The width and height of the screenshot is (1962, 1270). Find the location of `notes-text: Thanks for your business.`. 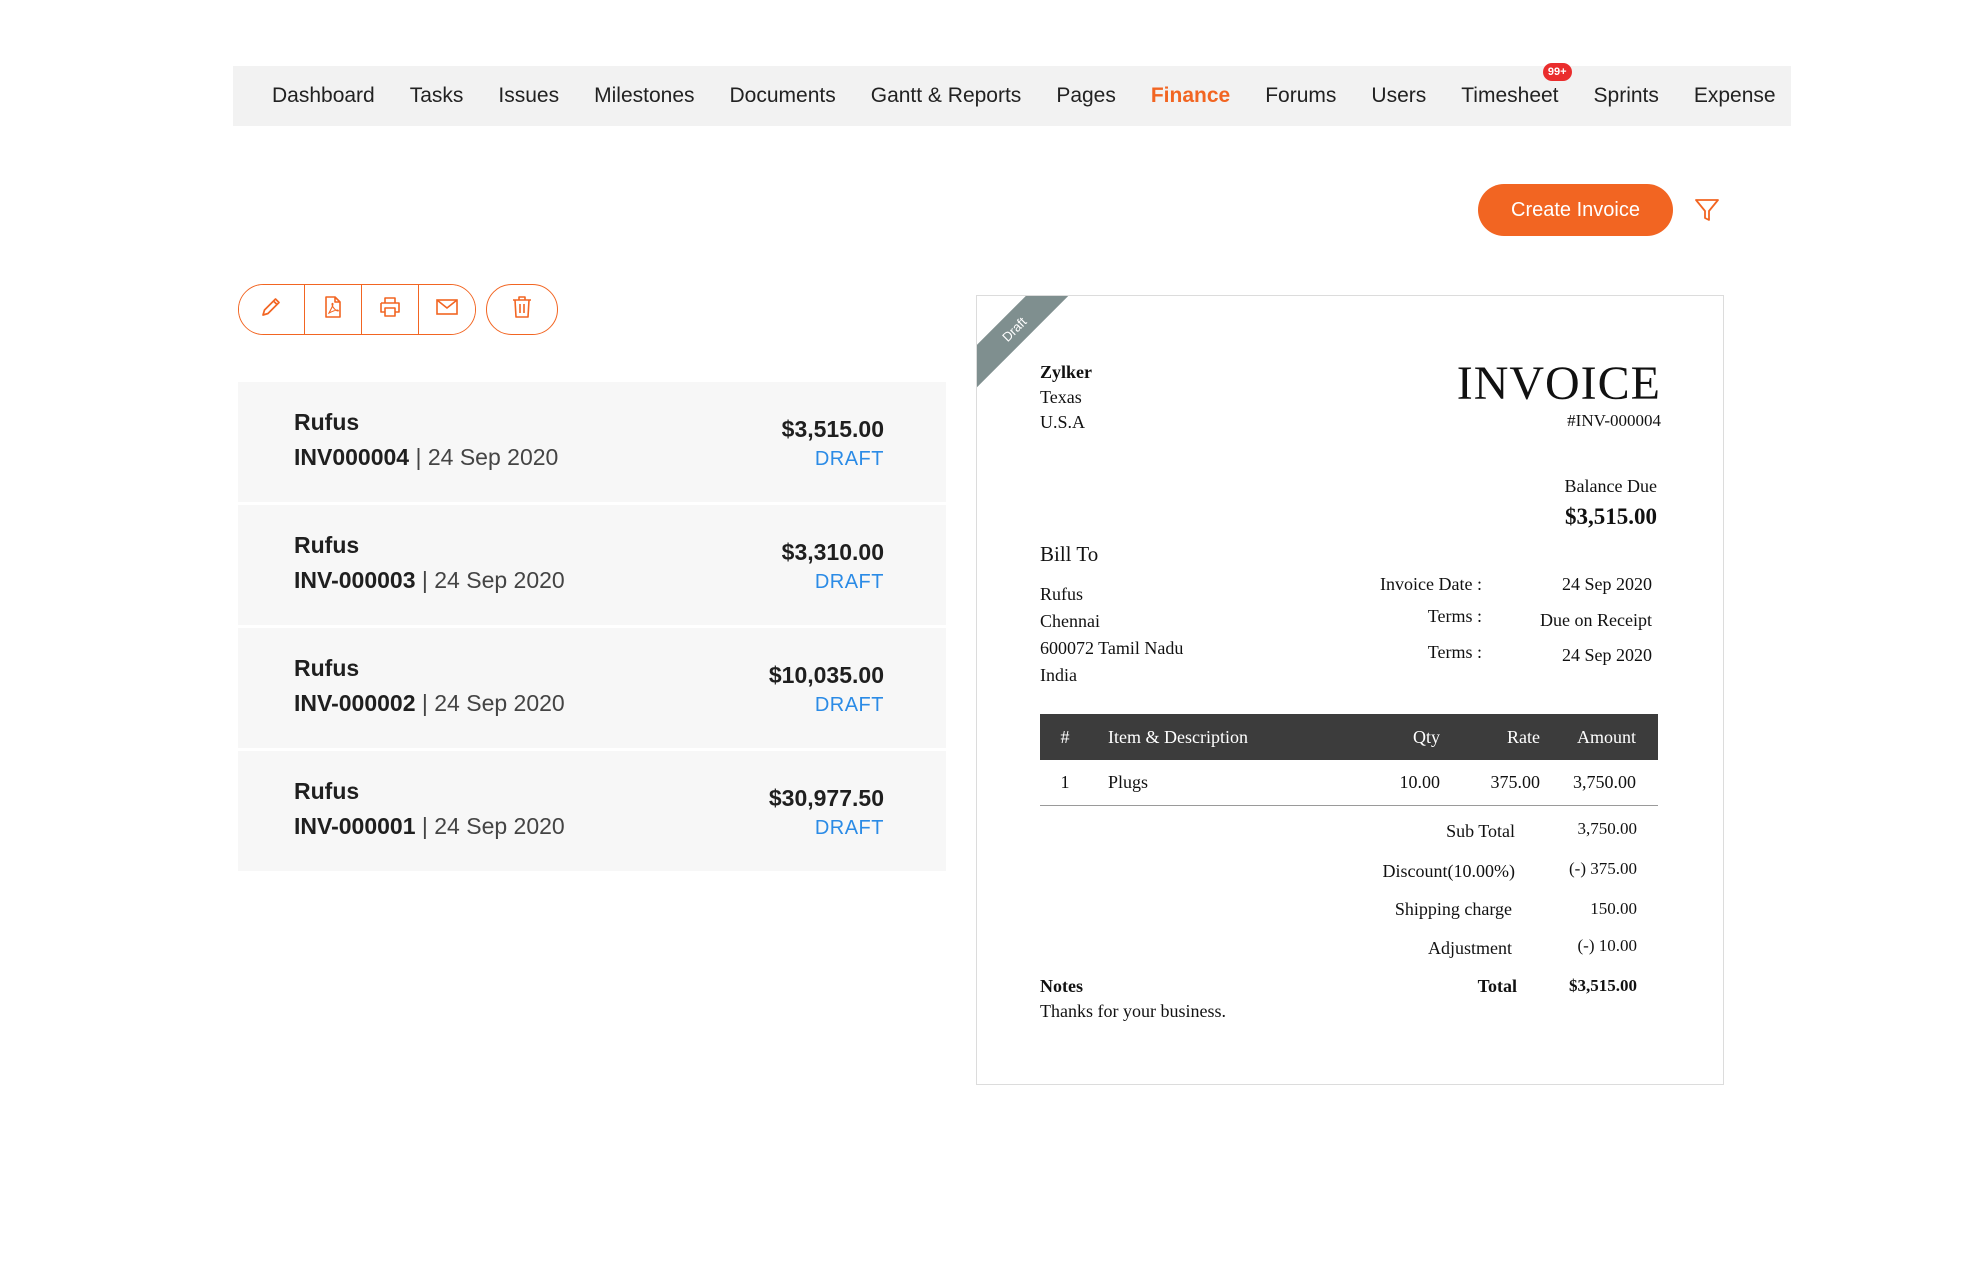

notes-text: Thanks for your business. is located at coordinates (1133, 1011).